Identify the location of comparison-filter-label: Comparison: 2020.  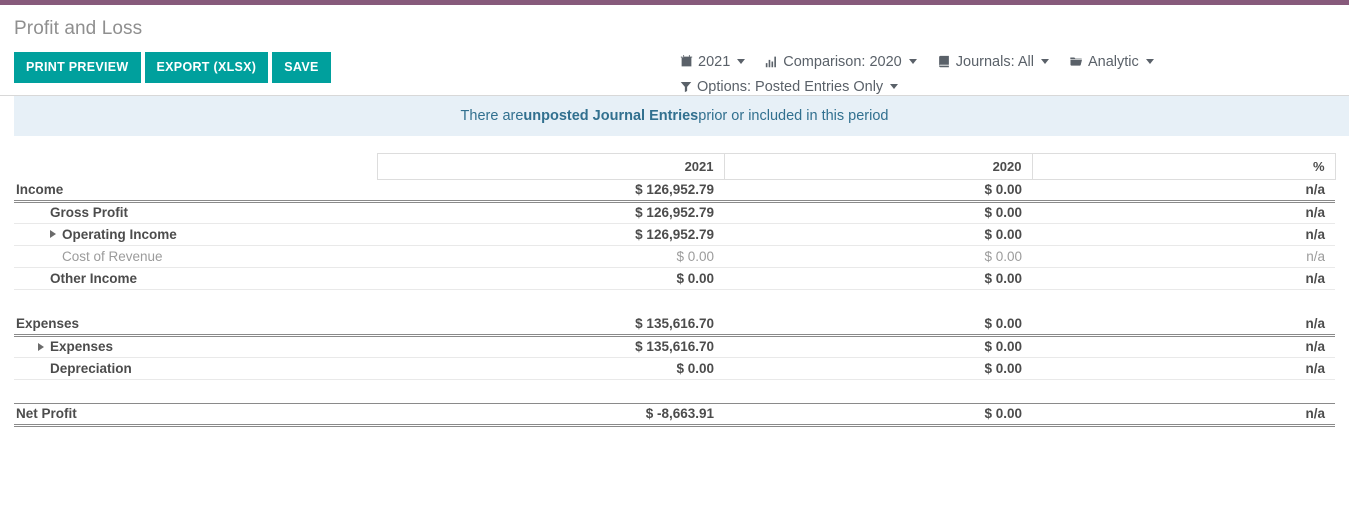
(842, 61).